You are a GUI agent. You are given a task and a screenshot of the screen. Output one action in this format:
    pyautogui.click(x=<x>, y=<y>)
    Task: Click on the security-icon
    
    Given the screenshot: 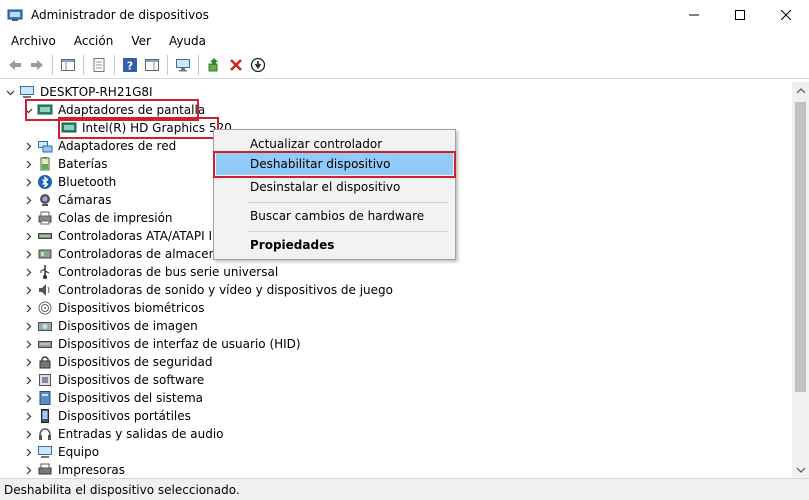 What is the action you would take?
    pyautogui.click(x=45, y=362)
    